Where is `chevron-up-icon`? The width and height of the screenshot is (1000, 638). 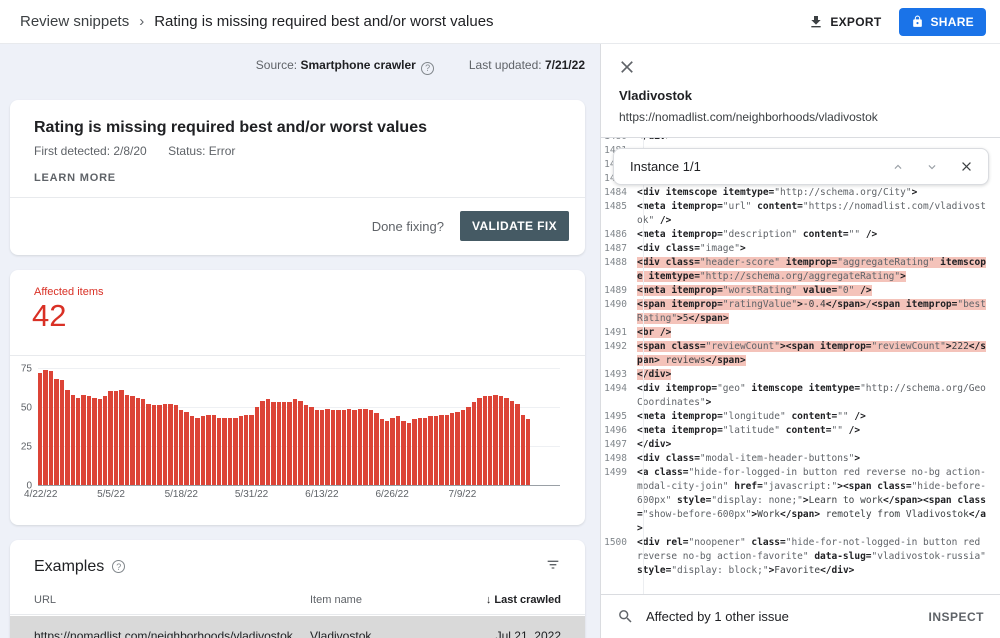 chevron-up-icon is located at coordinates (898, 167).